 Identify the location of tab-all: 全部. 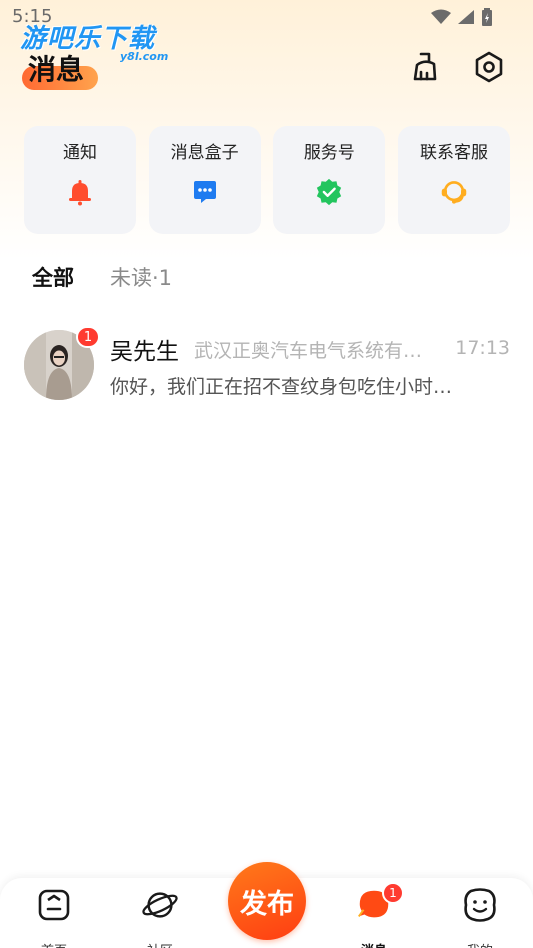
(53, 277).